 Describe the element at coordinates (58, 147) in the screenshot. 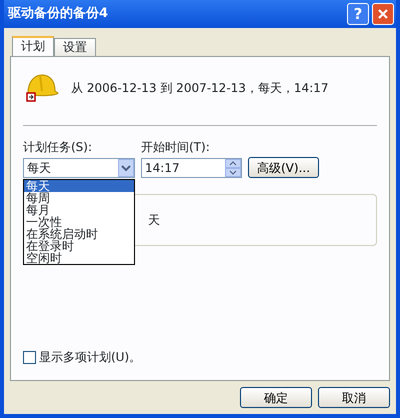

I see `schedule-label: 计划任务(S):` at that location.